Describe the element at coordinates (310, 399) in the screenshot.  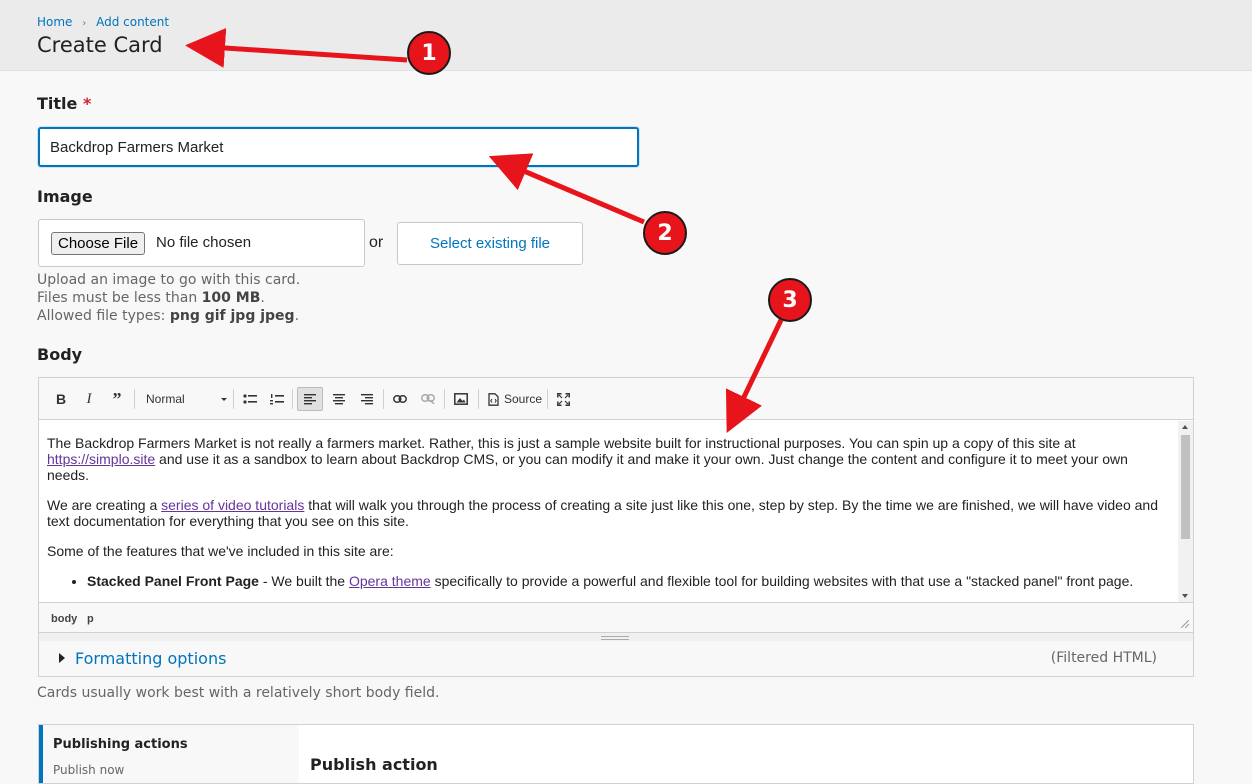
I see `align-left-icon` at that location.